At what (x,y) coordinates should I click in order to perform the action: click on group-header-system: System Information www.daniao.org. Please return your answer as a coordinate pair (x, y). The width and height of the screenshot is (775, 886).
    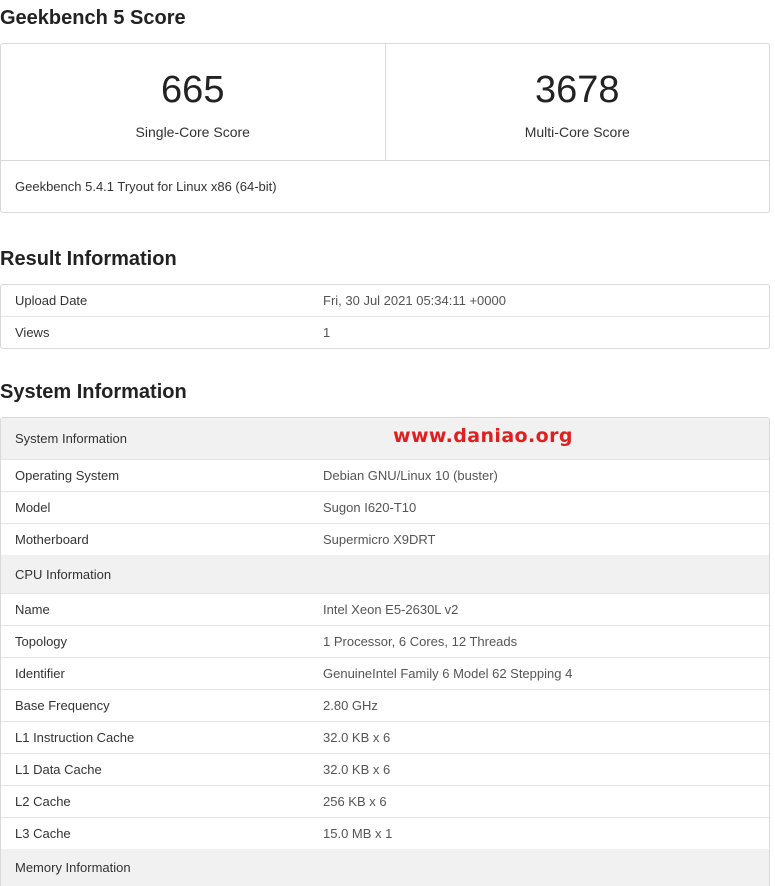
    Looking at the image, I should click on (385, 439).